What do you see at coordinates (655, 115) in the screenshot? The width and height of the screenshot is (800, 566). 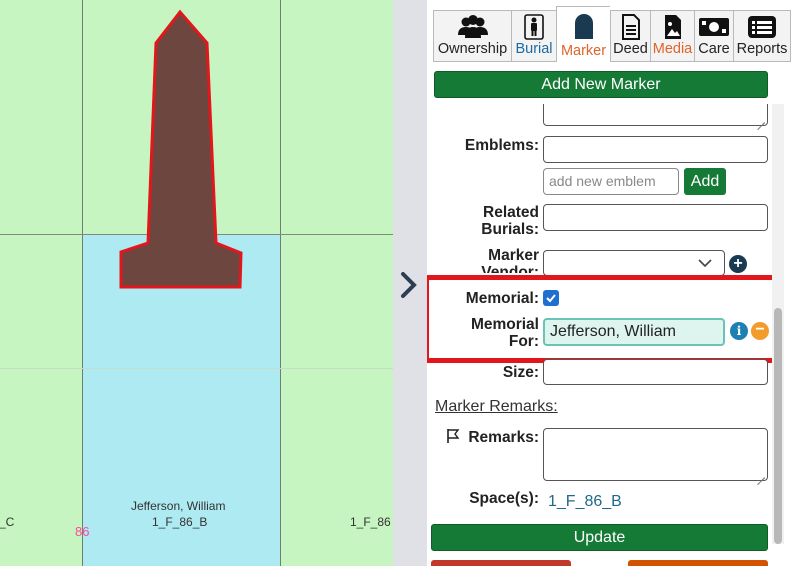 I see `marker-description-textarea` at bounding box center [655, 115].